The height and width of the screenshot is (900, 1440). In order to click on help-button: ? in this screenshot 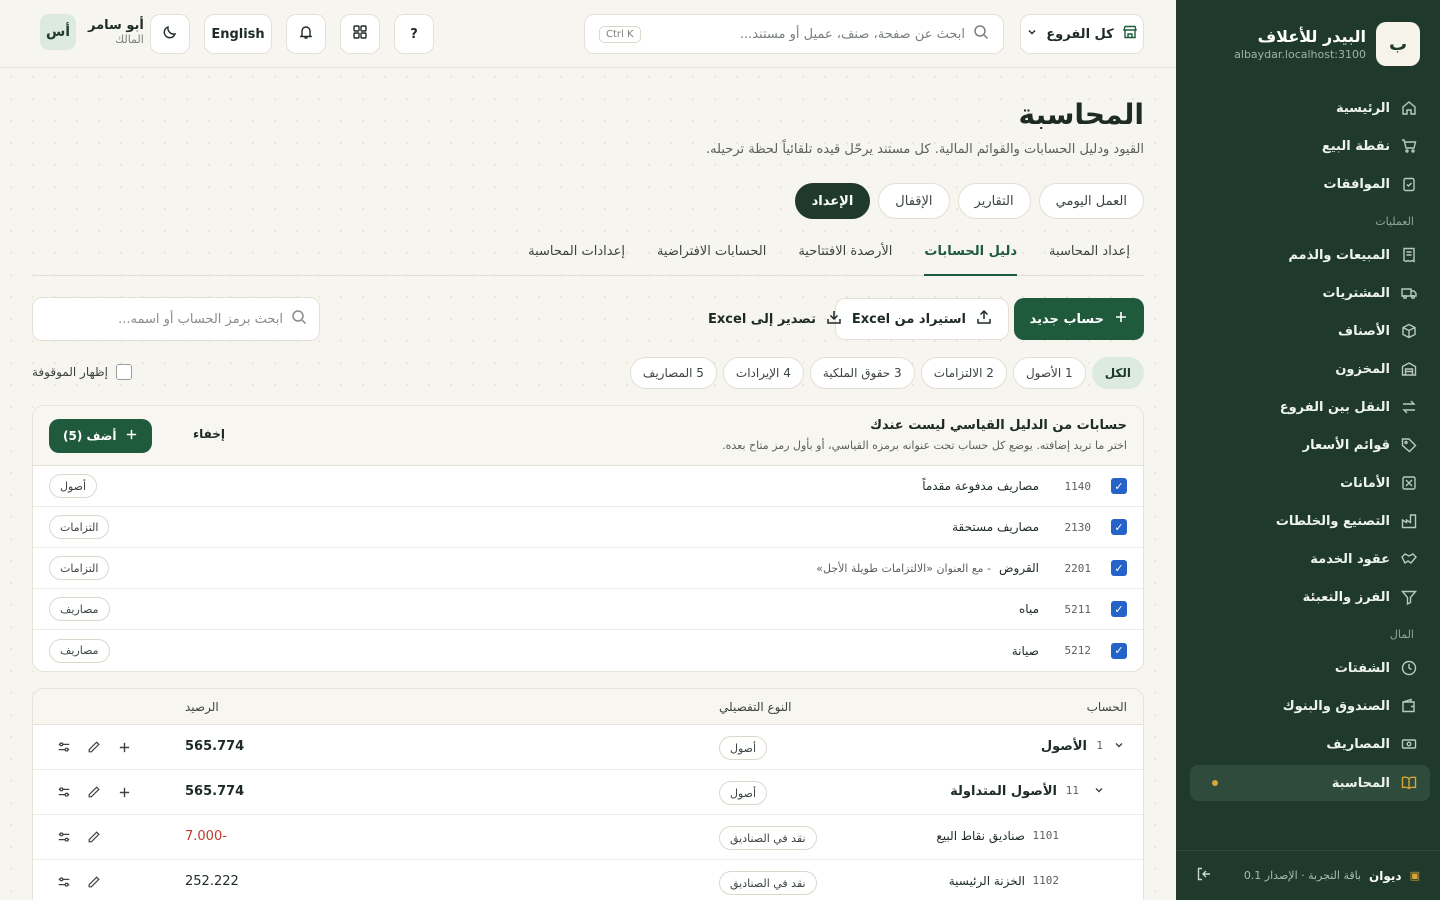, I will do `click(414, 34)`.